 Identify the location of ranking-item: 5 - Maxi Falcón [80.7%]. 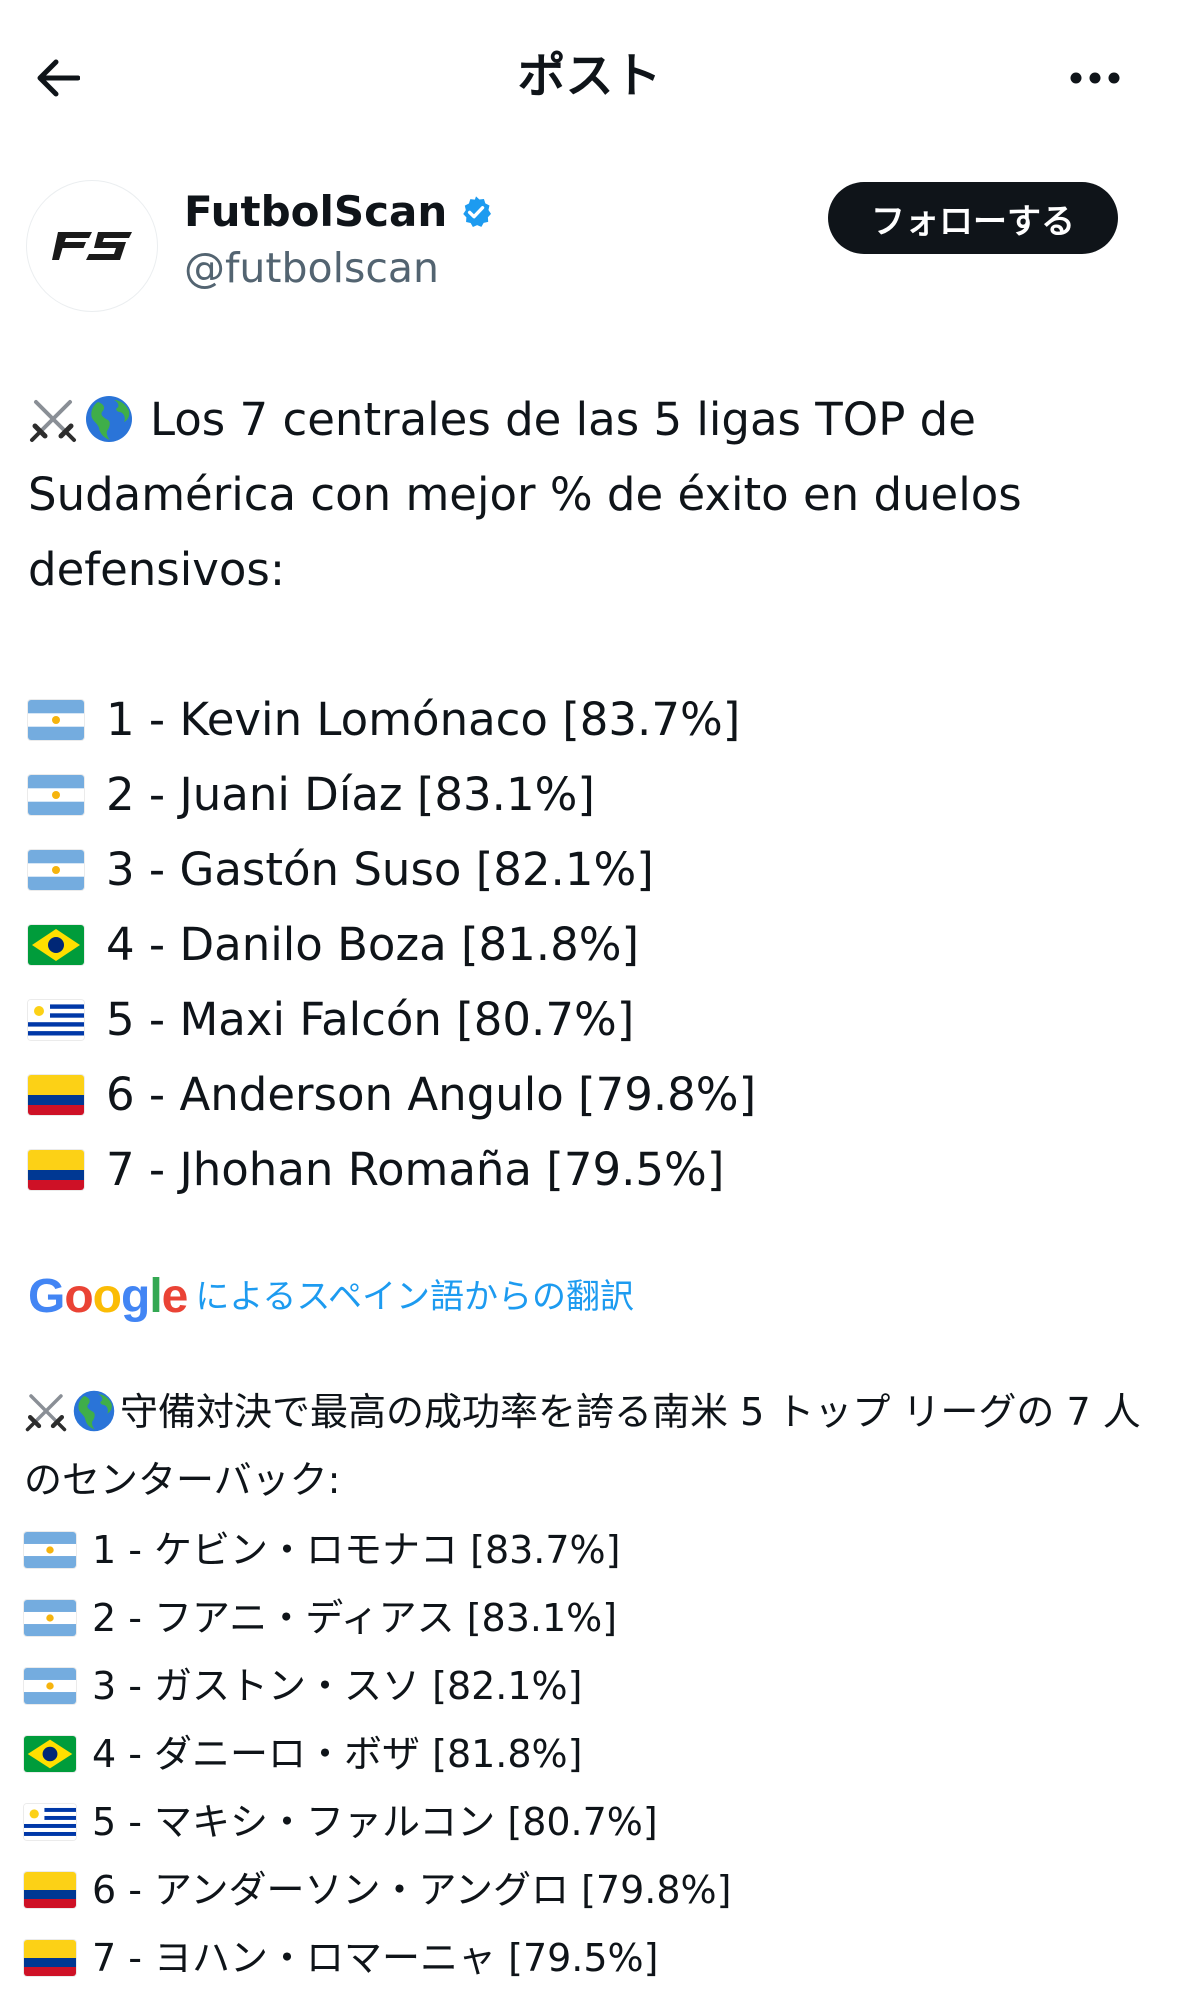
(588, 1019).